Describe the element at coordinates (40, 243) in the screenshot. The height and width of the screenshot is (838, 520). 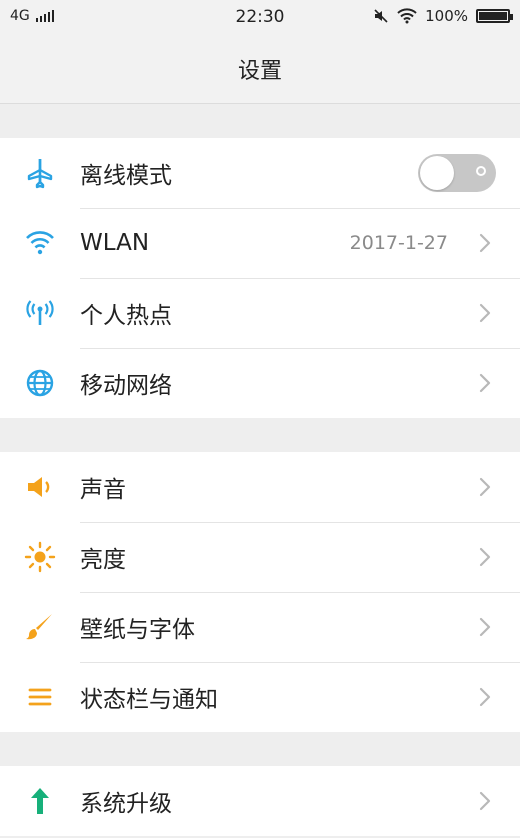
I see `wifi-icon` at that location.